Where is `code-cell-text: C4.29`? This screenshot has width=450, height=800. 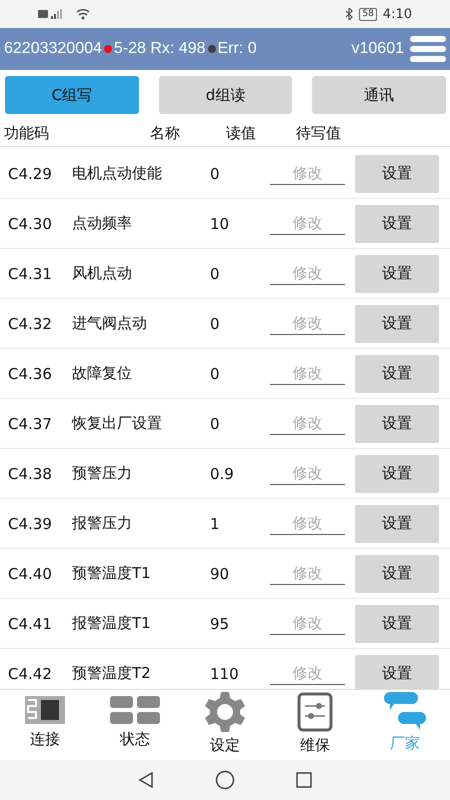 code-cell-text: C4.29 is located at coordinates (30, 173).